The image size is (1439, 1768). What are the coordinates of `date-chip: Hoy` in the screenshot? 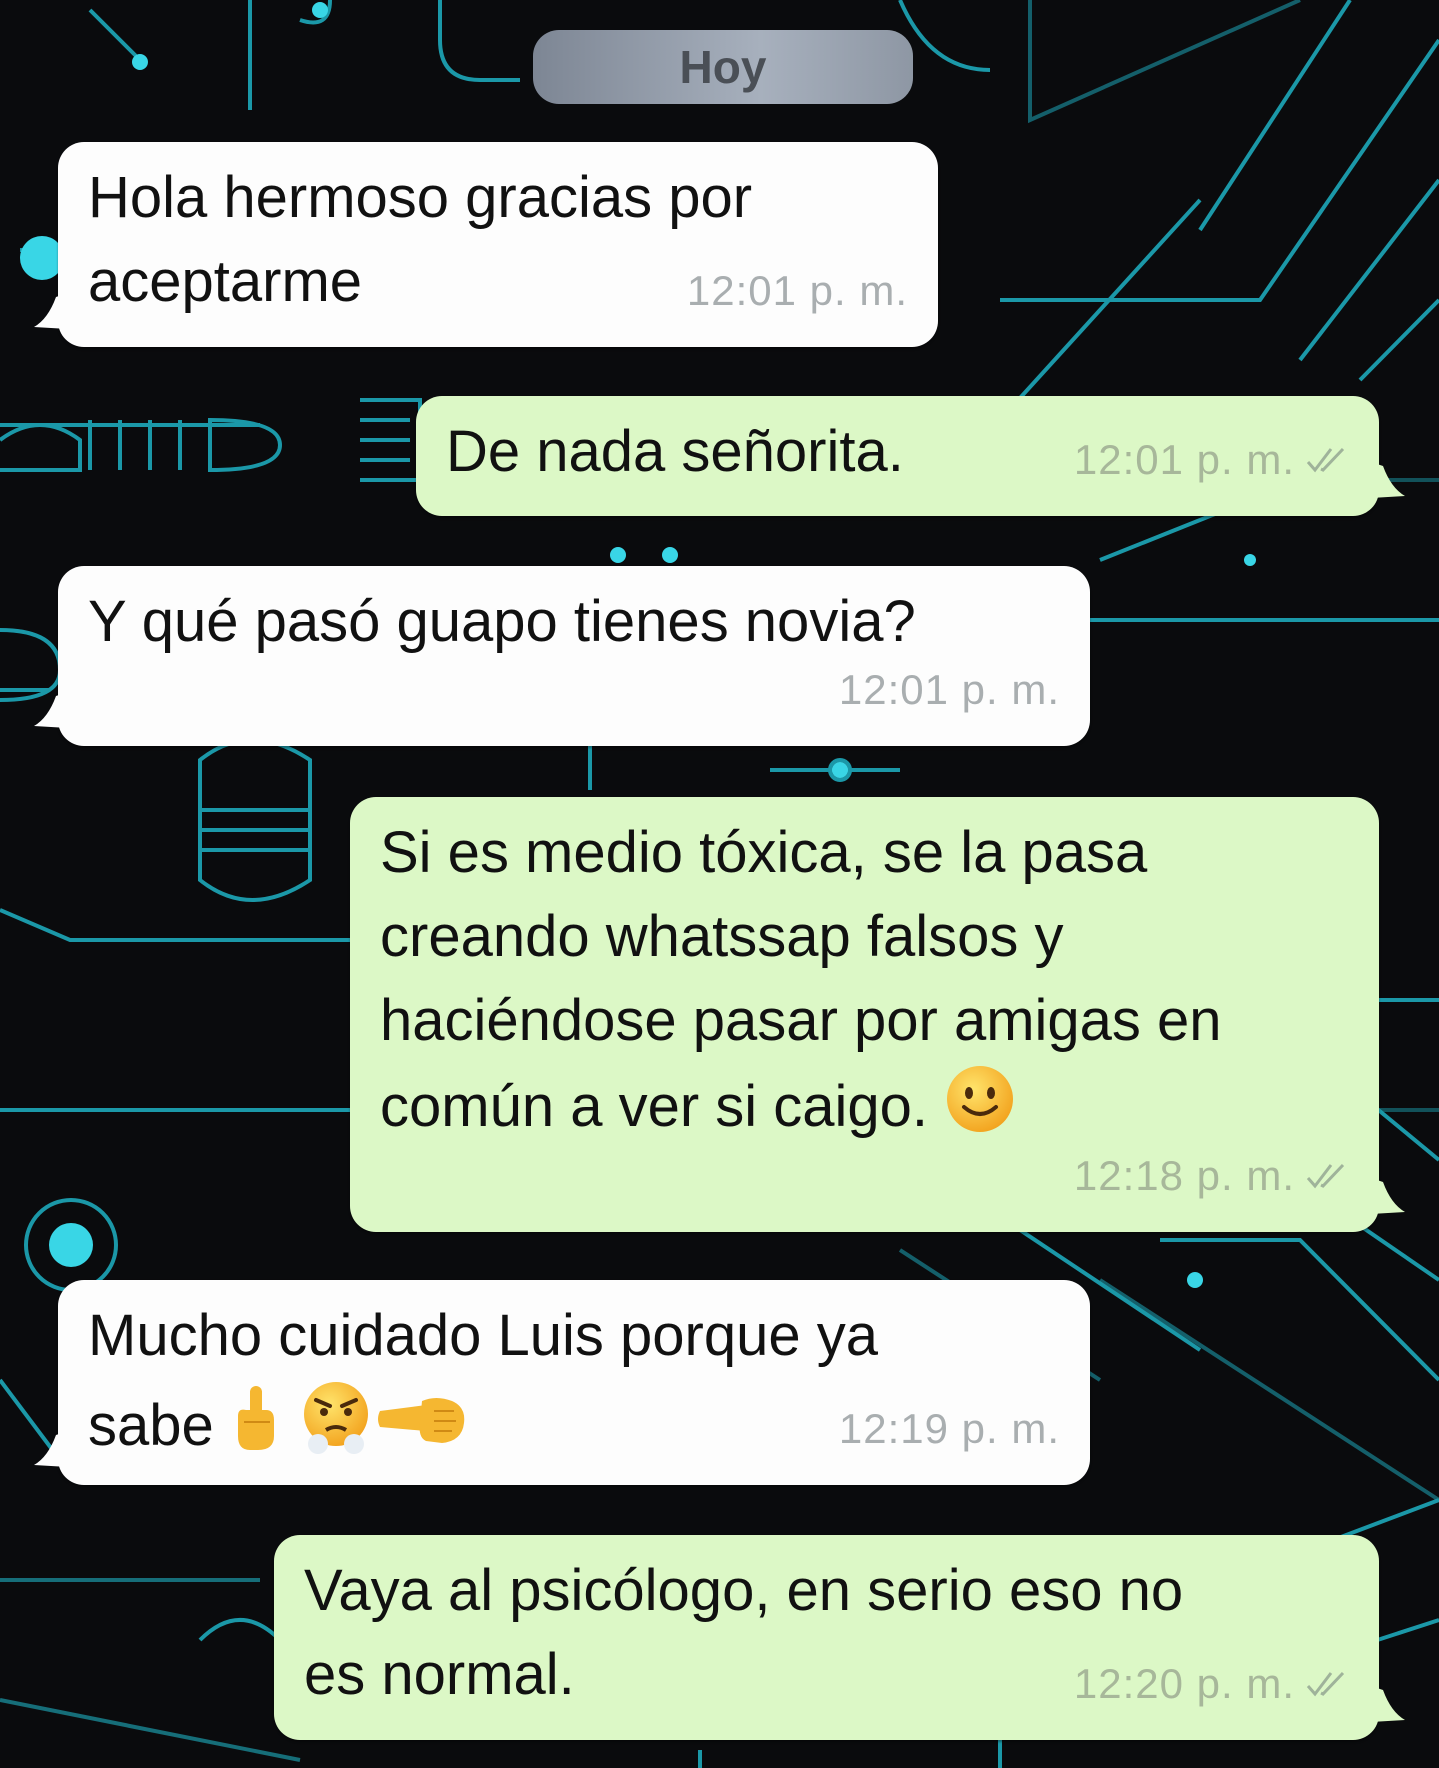 It's located at (723, 67).